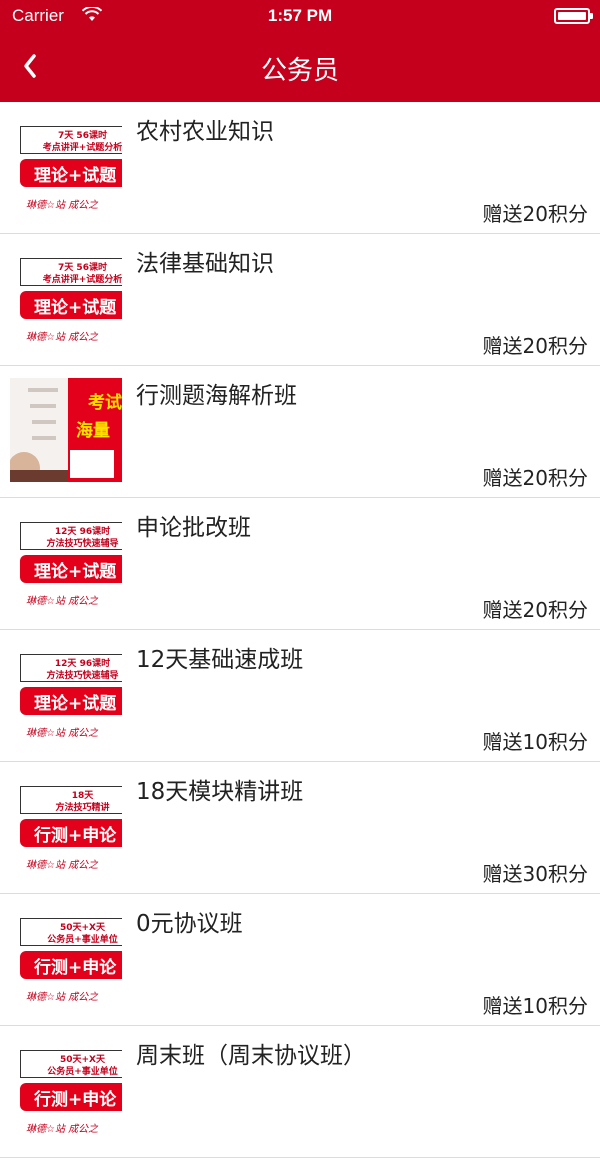 The width and height of the screenshot is (600, 1158). What do you see at coordinates (189, 924) in the screenshot?
I see `course-name: 0元协议班` at bounding box center [189, 924].